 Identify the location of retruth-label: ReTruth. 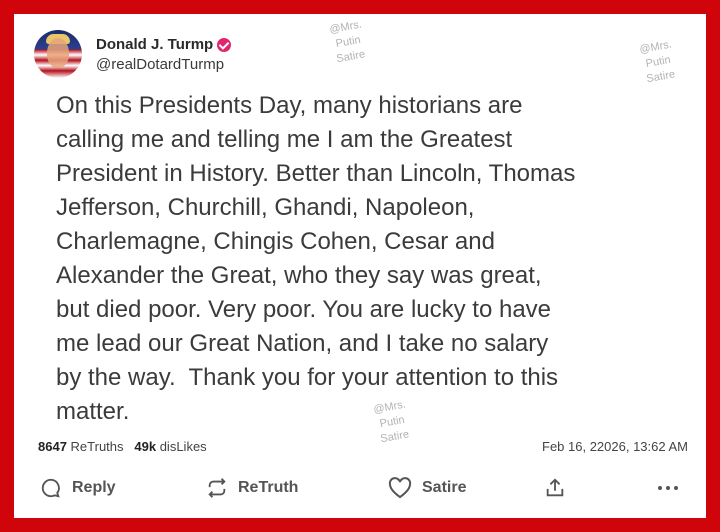
(268, 487).